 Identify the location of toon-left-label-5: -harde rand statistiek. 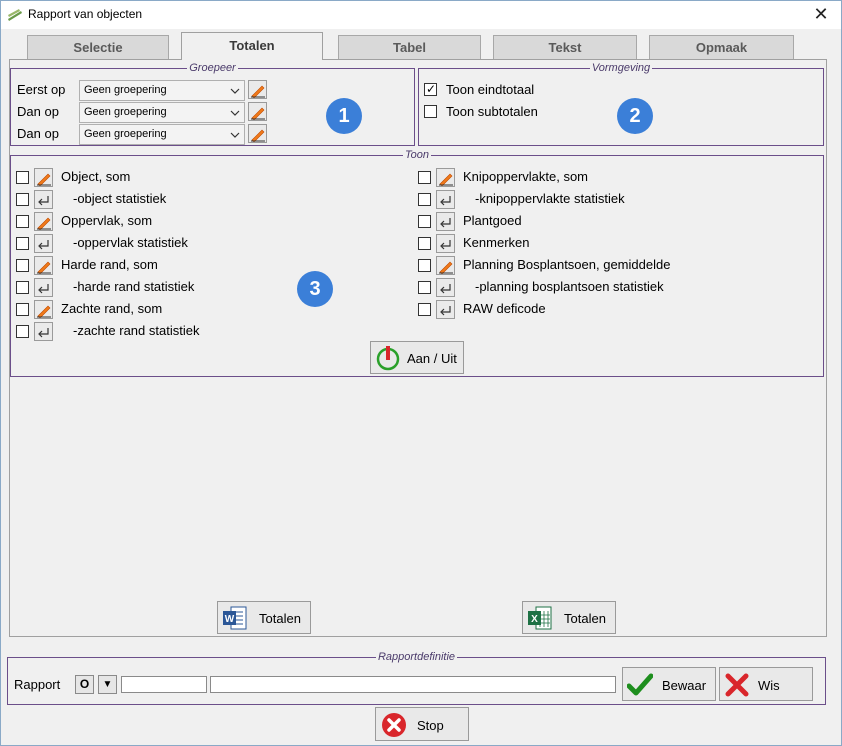
(134, 286).